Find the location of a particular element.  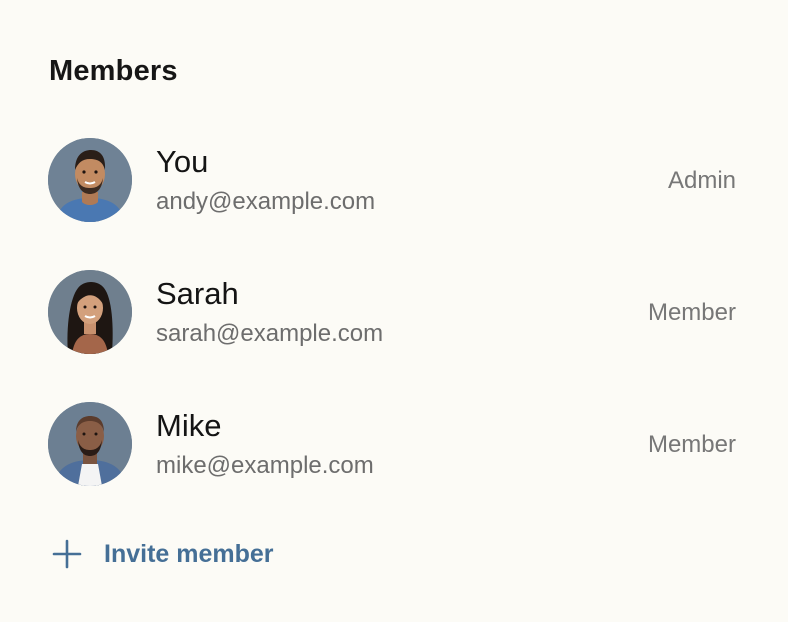

member-email: andy@example.com is located at coordinates (266, 201).